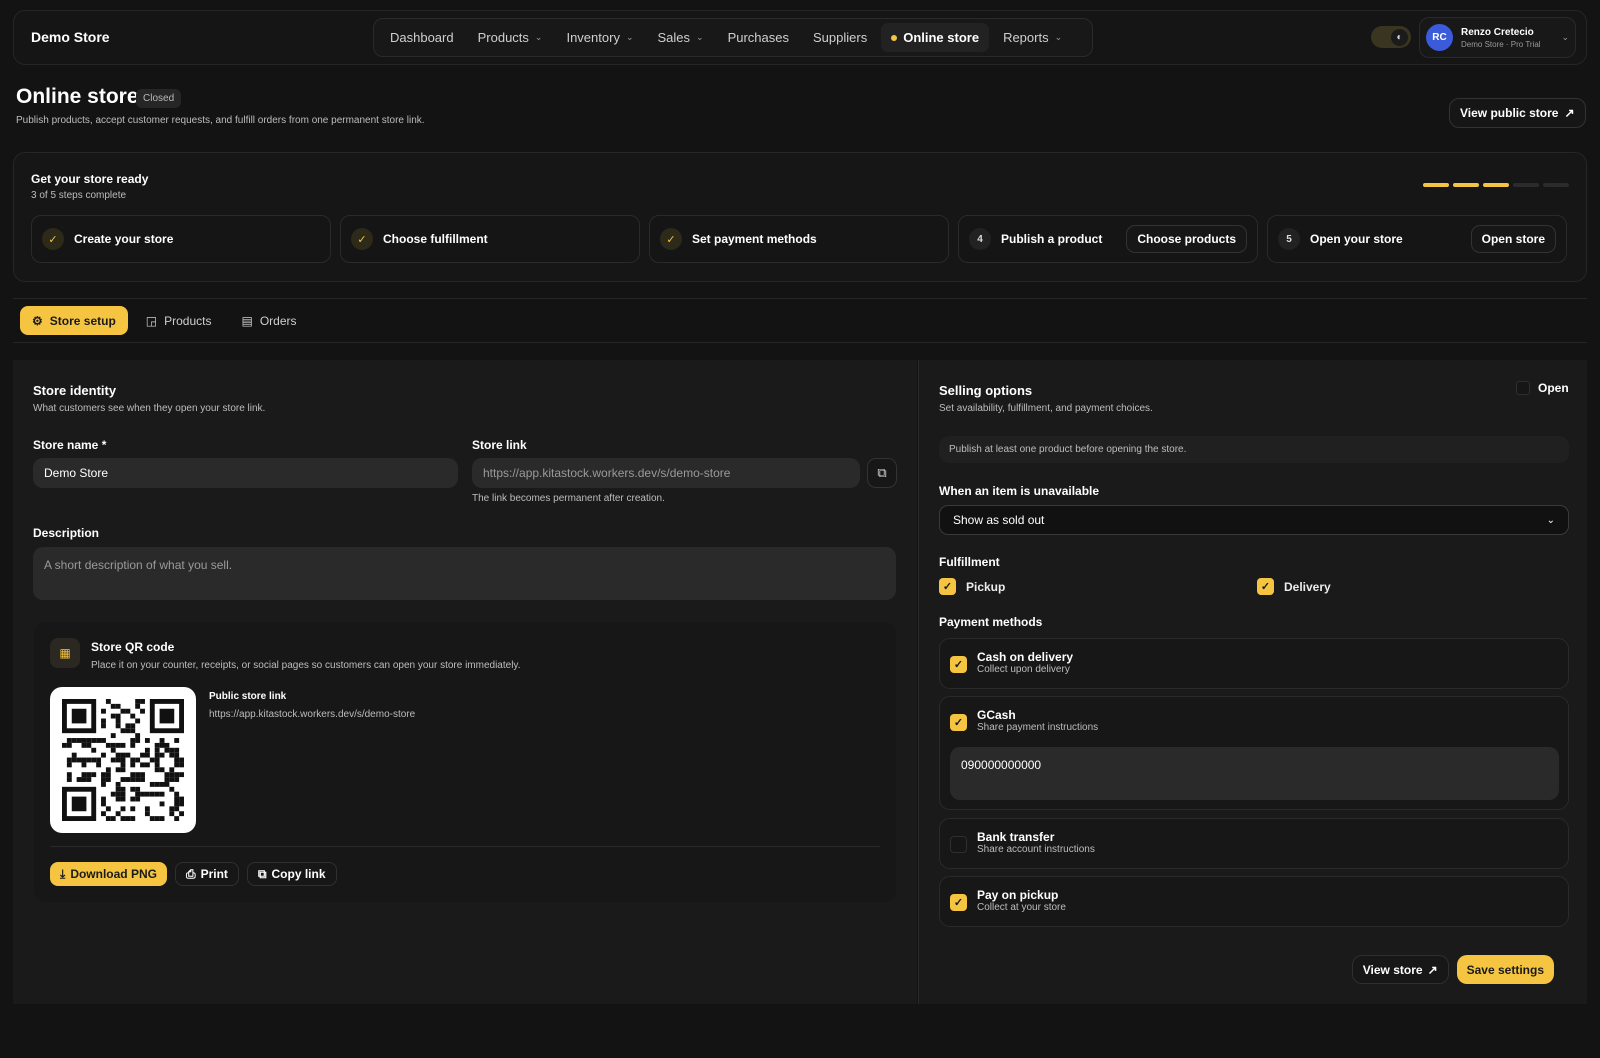 The height and width of the screenshot is (1058, 1600). I want to click on nav-purchases: Purchases, so click(758, 37).